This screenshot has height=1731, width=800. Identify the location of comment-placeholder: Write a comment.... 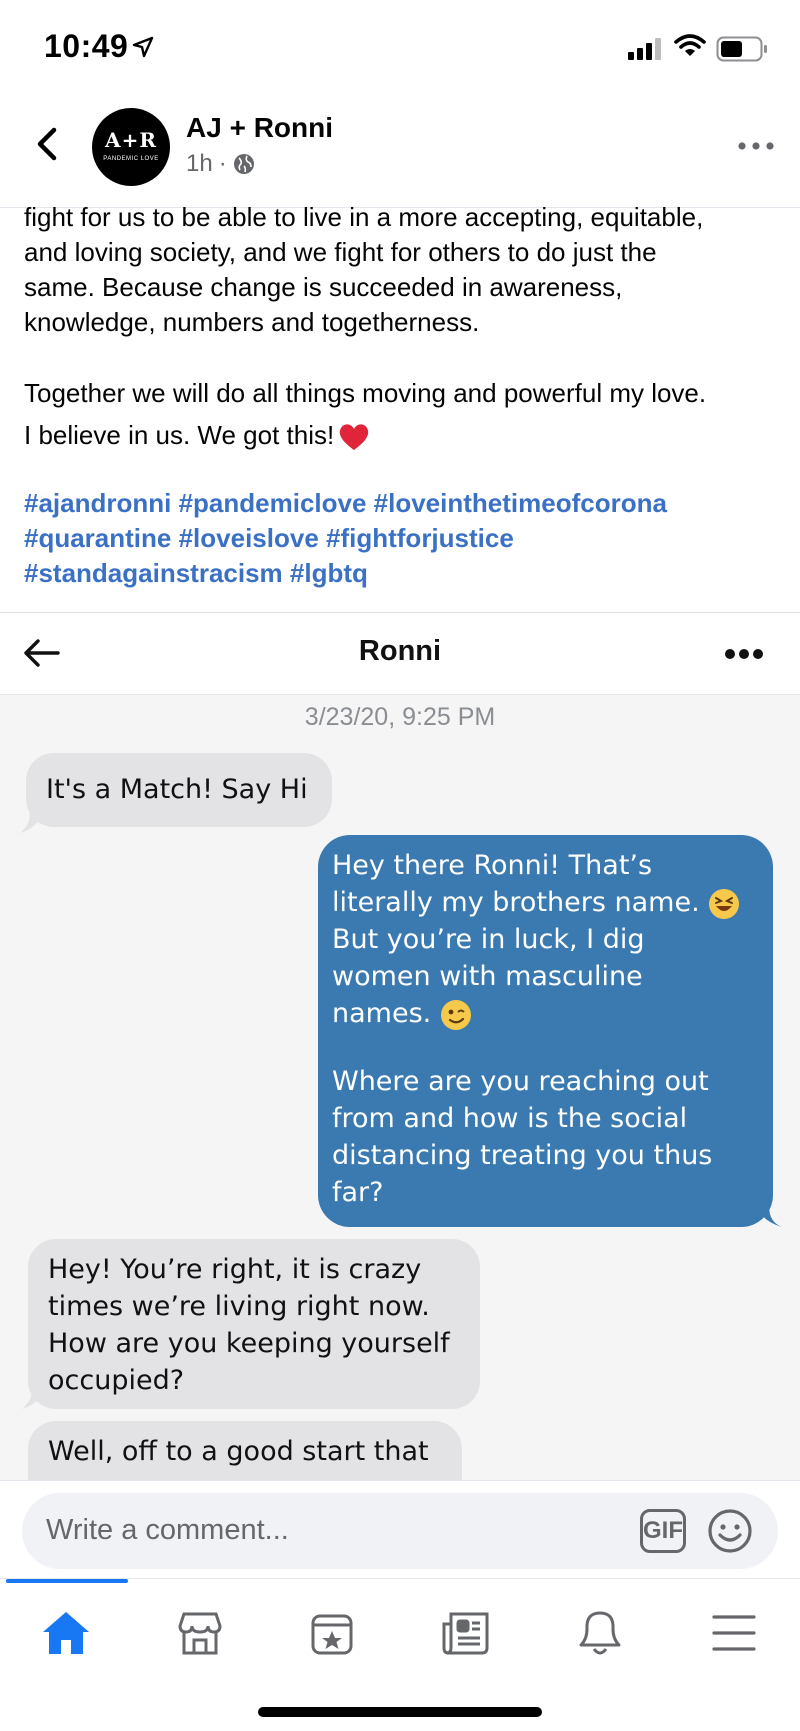
(167, 1530).